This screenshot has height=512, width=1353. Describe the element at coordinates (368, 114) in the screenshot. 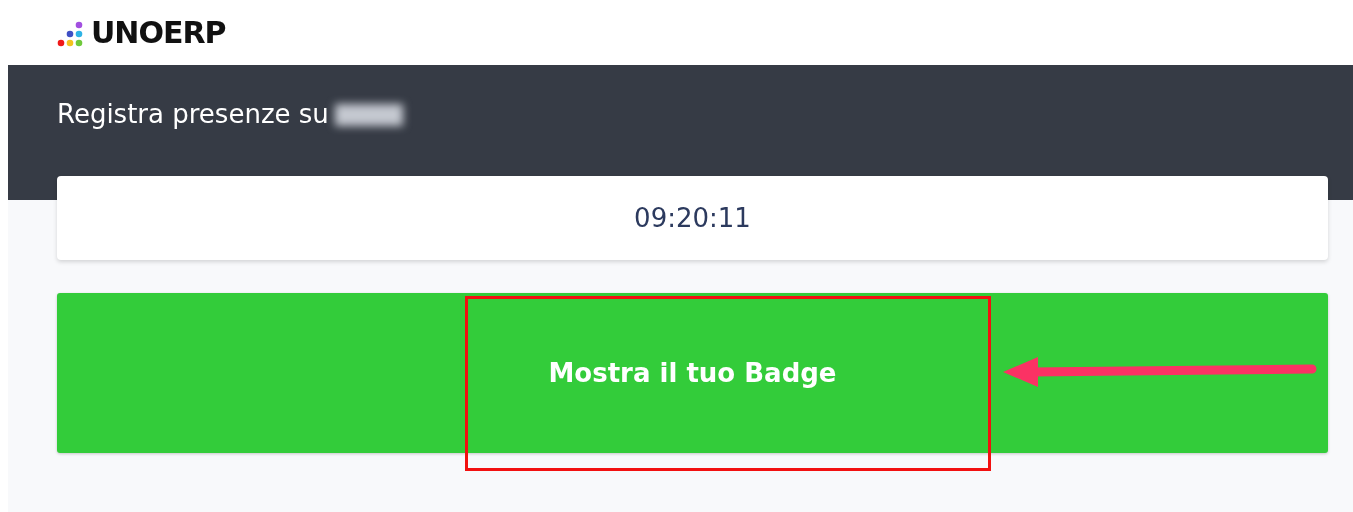

I see `blurred-text` at that location.